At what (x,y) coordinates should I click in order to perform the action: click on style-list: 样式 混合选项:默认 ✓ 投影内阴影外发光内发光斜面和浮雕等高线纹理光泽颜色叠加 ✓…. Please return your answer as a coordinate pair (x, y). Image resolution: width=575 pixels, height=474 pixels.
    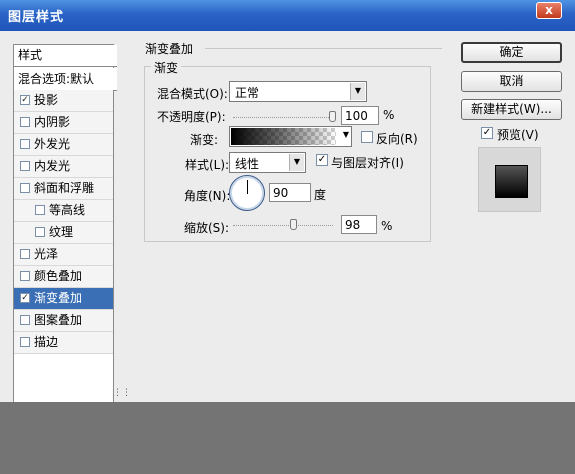
    Looking at the image, I should click on (65, 223).